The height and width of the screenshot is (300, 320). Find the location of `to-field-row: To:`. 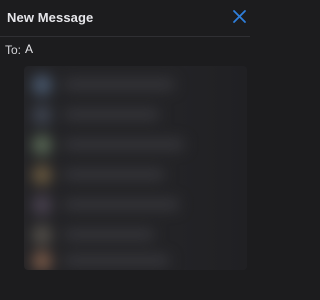

to-field-row: To: is located at coordinates (125, 50).